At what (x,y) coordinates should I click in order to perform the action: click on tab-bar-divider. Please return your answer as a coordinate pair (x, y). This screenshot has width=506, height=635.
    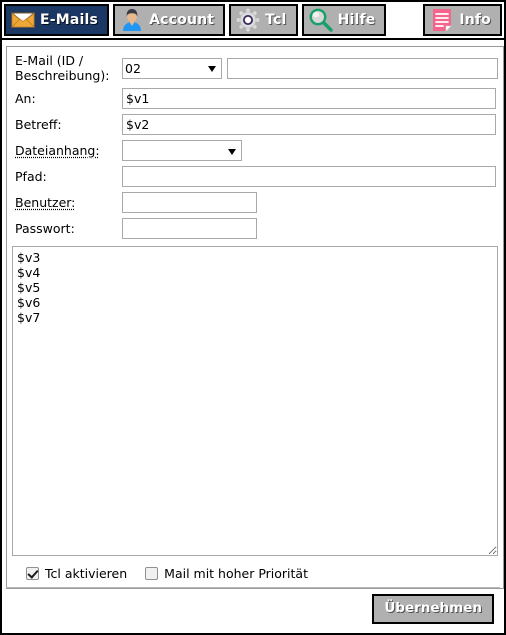
    Looking at the image, I should click on (253, 39).